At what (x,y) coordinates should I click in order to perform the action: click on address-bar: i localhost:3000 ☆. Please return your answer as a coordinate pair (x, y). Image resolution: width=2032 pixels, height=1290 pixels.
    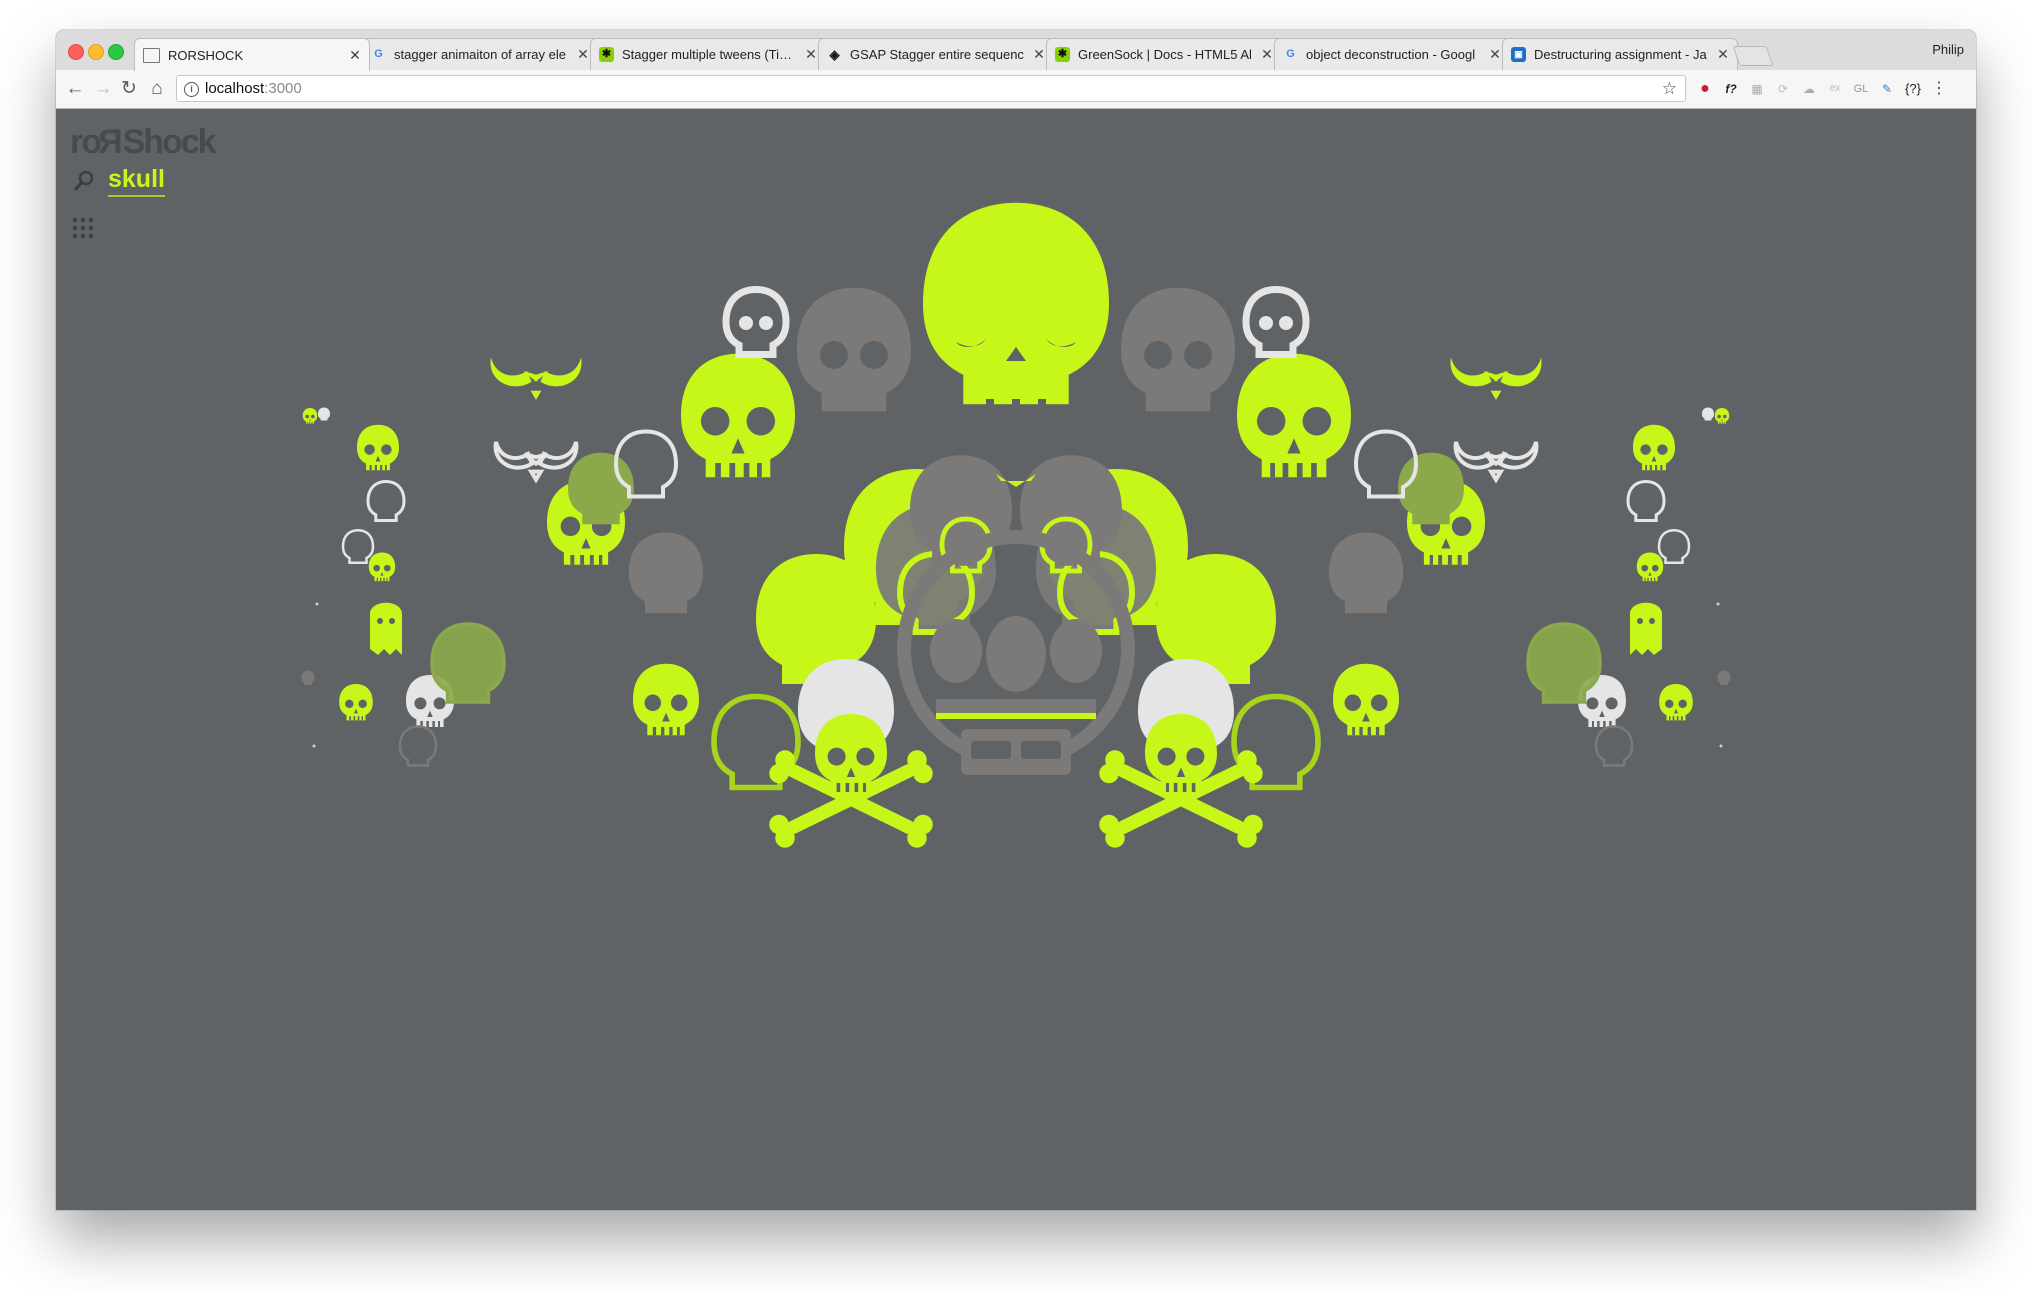
    Looking at the image, I should click on (931, 88).